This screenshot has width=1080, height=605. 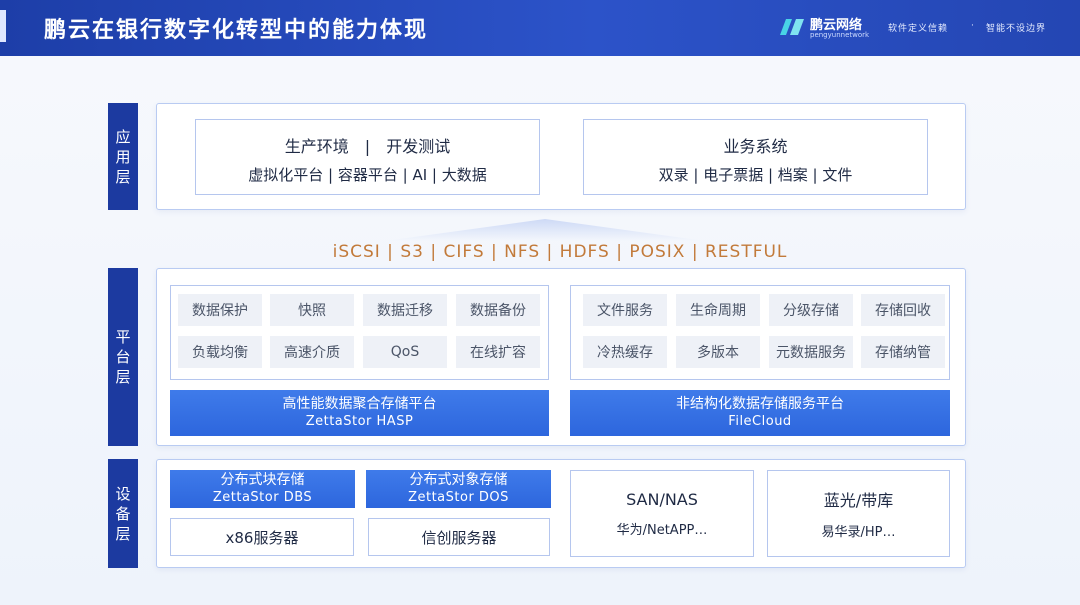 What do you see at coordinates (220, 352) in the screenshot?
I see `feature-cell: 负载均衡` at bounding box center [220, 352].